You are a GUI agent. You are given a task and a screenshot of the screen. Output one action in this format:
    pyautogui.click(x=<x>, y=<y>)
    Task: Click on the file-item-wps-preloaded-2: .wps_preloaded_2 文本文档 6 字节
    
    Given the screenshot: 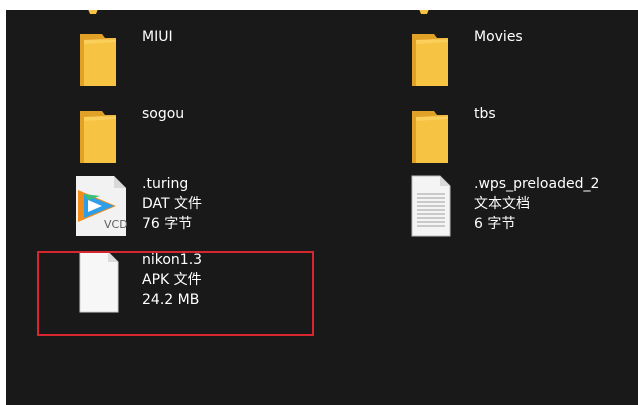 What is the action you would take?
    pyautogui.click(x=522, y=206)
    